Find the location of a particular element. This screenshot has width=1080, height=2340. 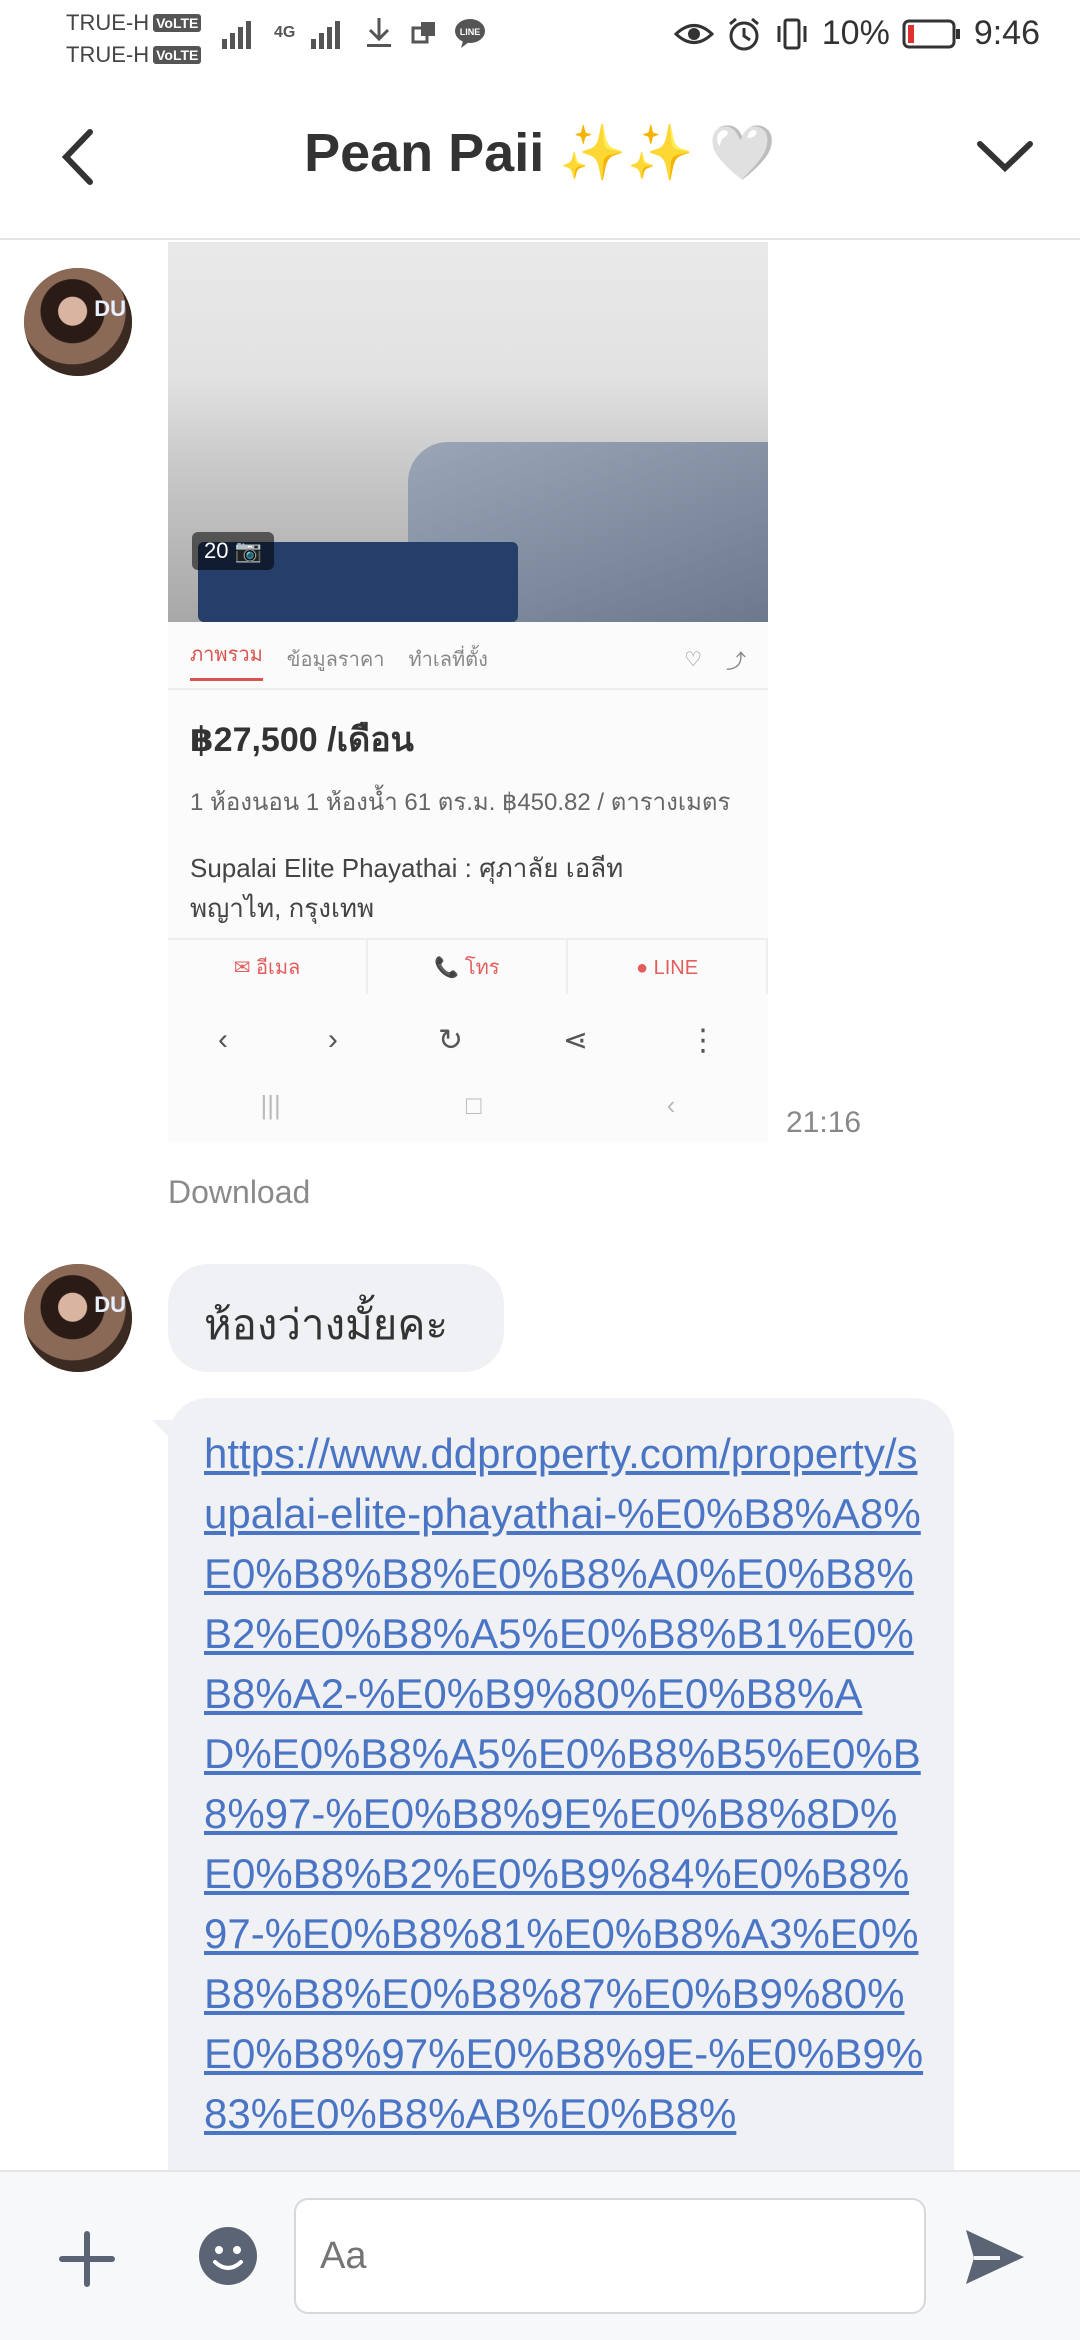

line-icon: LINE is located at coordinates (470, 33).